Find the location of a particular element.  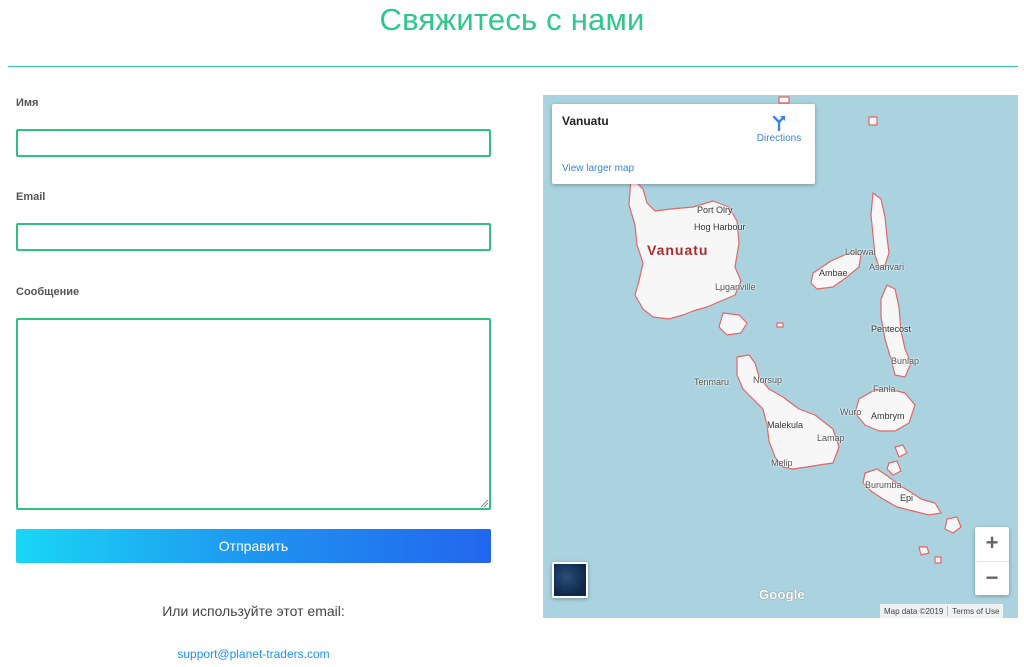

directions-label: Directions is located at coordinates (779, 138).